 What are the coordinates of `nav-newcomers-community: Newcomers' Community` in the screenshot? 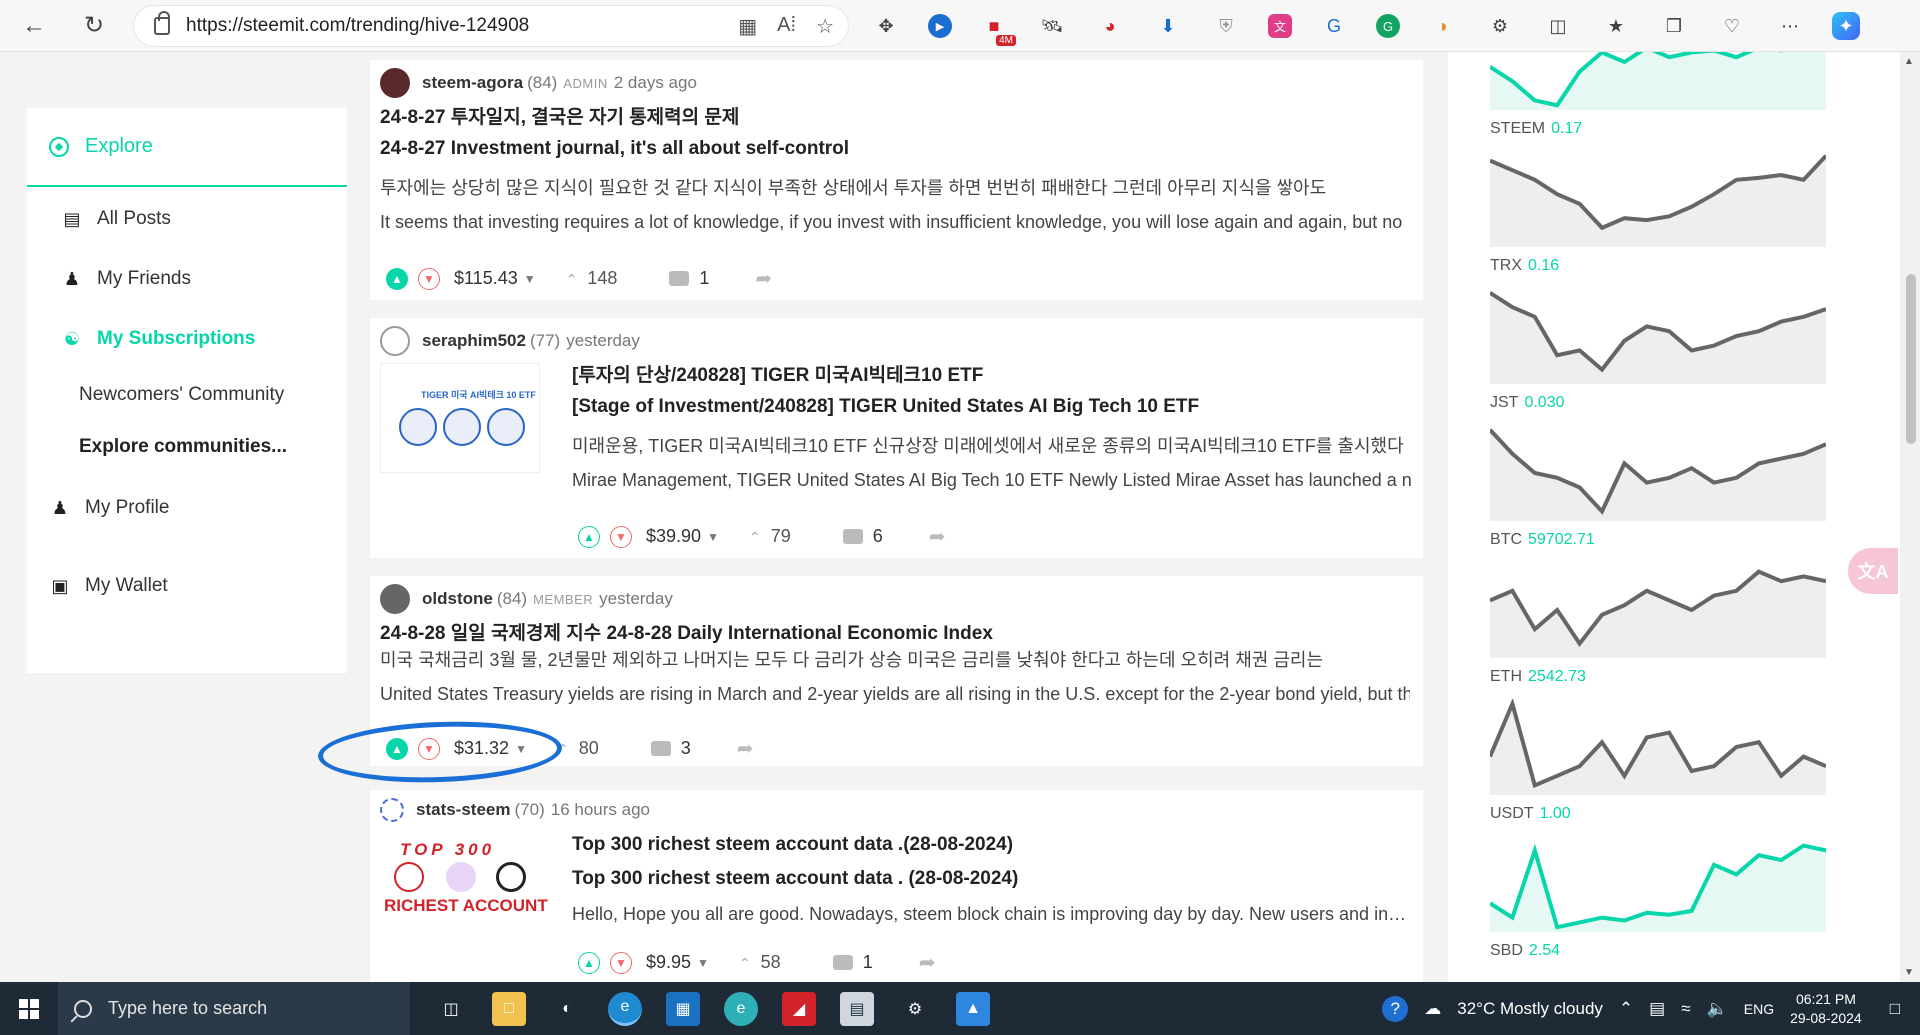 It's located at (187, 395).